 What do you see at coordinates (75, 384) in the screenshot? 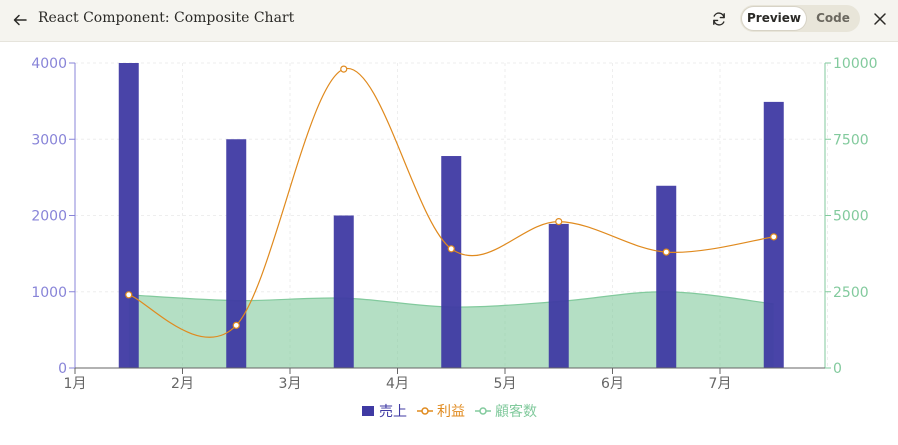
I see `x-tick-label: 1月` at bounding box center [75, 384].